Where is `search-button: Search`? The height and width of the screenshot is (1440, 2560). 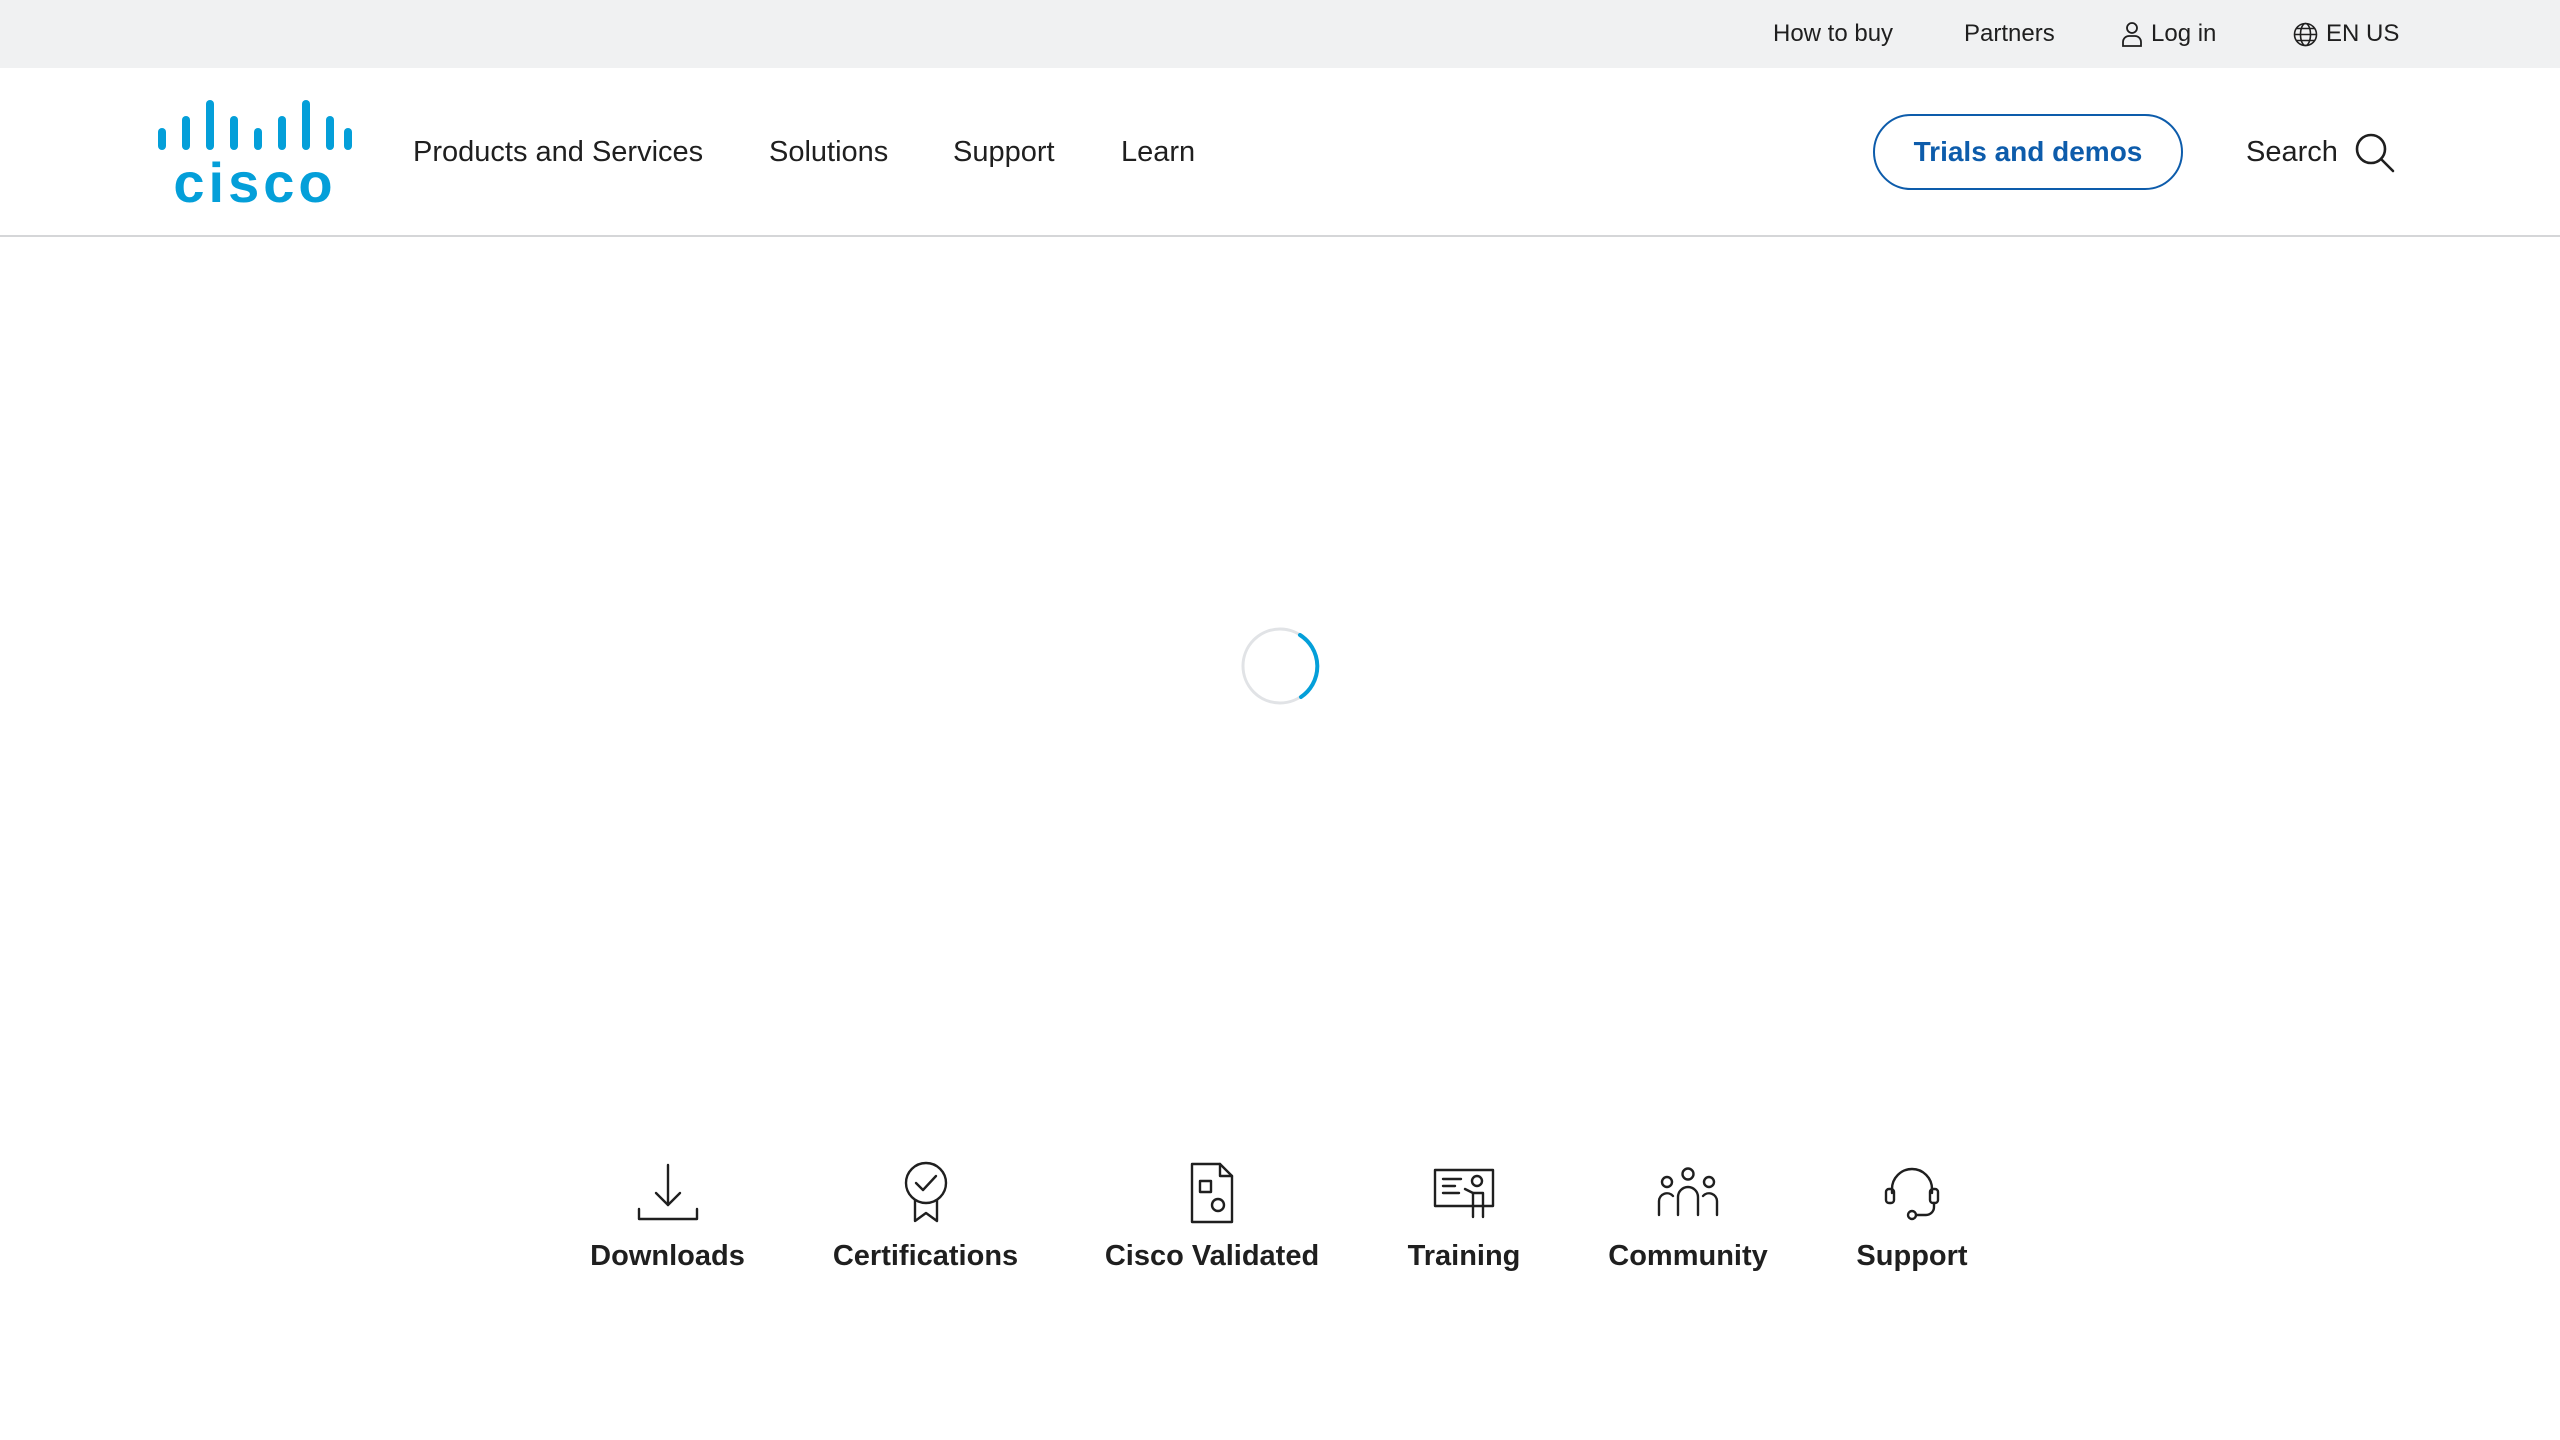
search-button: Search is located at coordinates (2321, 152).